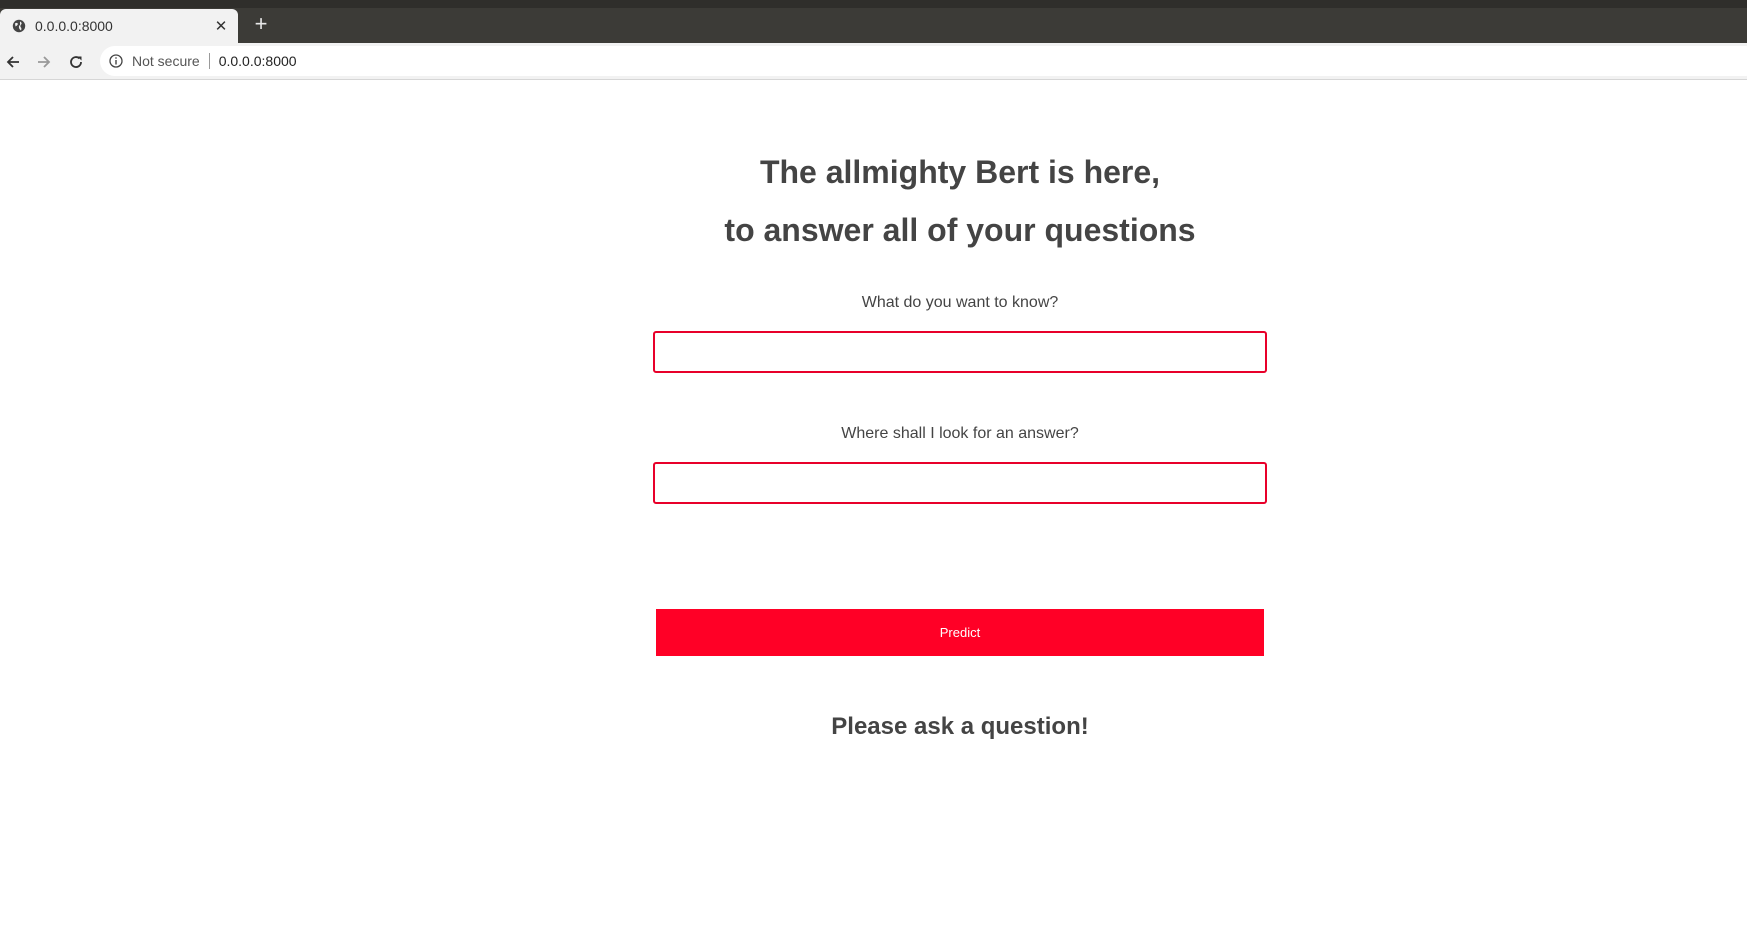 Image resolution: width=1747 pixels, height=931 pixels. I want to click on info-icon, so click(116, 61).